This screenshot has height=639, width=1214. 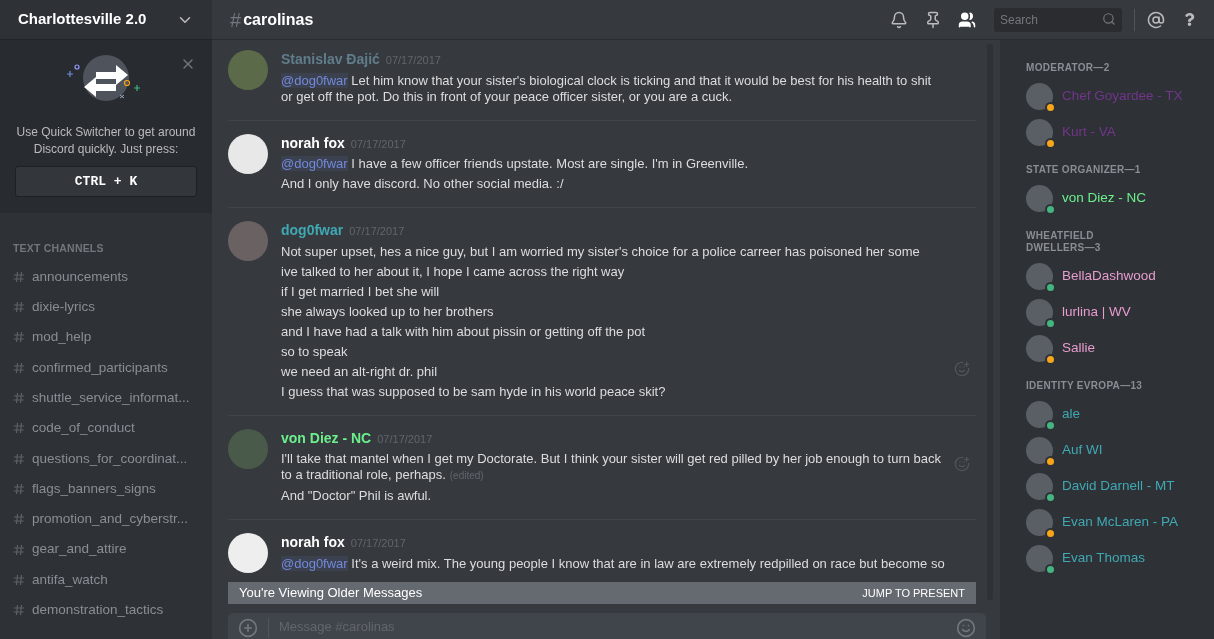 What do you see at coordinates (913, 593) in the screenshot?
I see `jump-to-present-button: JUMP TO PRESENT` at bounding box center [913, 593].